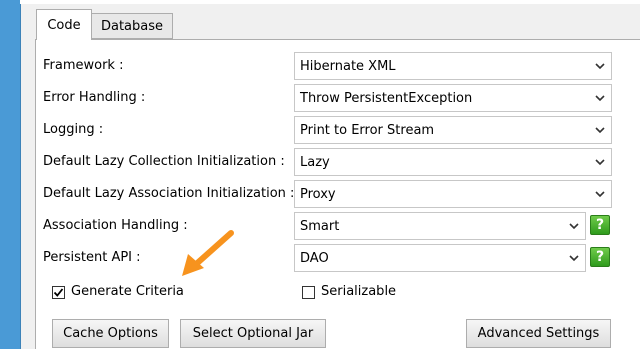 The width and height of the screenshot is (640, 349). I want to click on generate-criteria-label: Generate Criteria, so click(127, 291).